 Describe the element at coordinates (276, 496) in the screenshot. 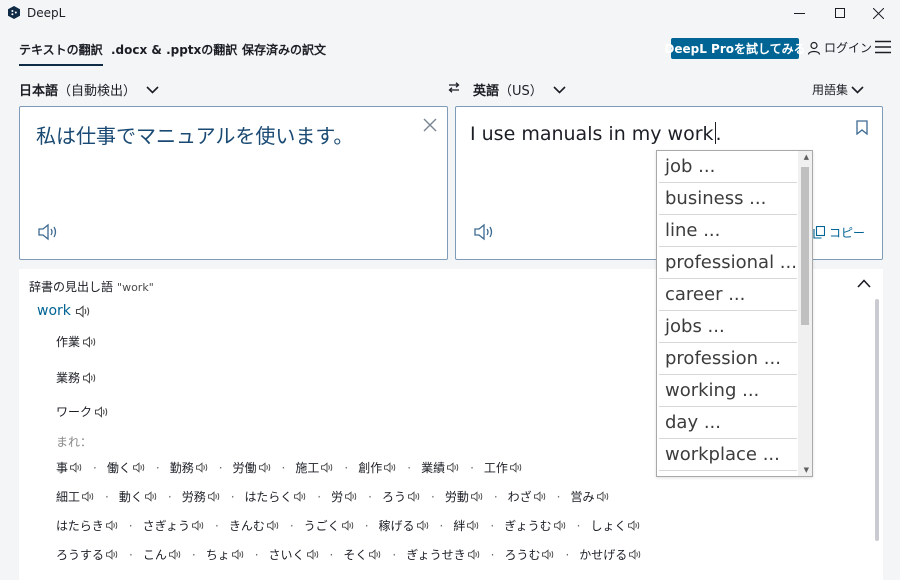

I see `rare-word: はたらく` at that location.